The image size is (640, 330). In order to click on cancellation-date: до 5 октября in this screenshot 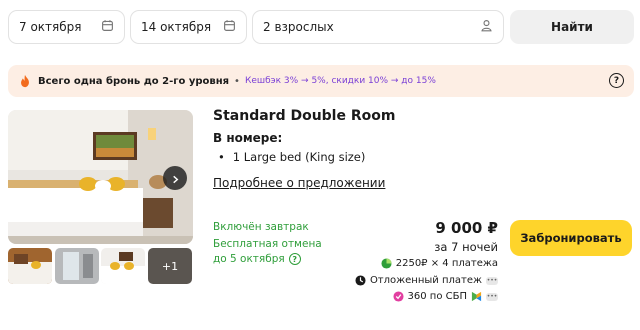, I will do `click(249, 259)`.